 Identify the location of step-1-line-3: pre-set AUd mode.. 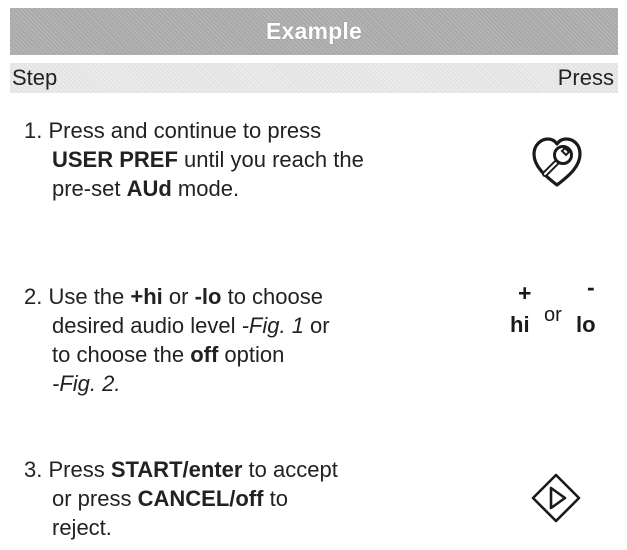
(146, 188).